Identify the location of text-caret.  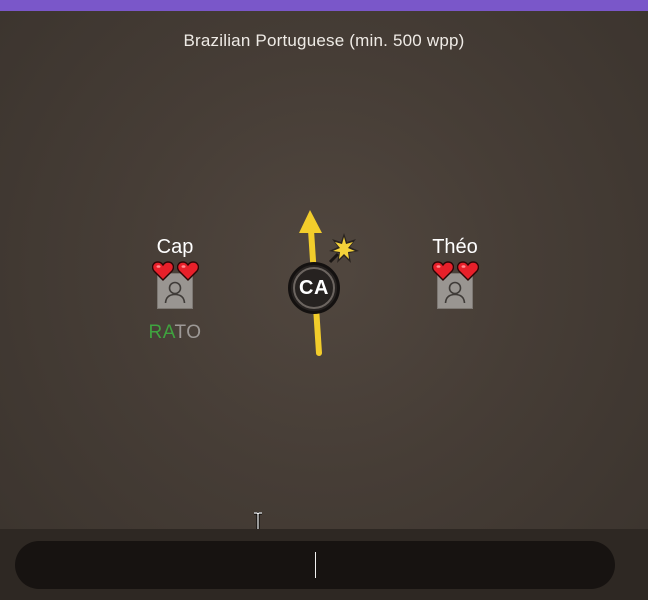
(315, 565).